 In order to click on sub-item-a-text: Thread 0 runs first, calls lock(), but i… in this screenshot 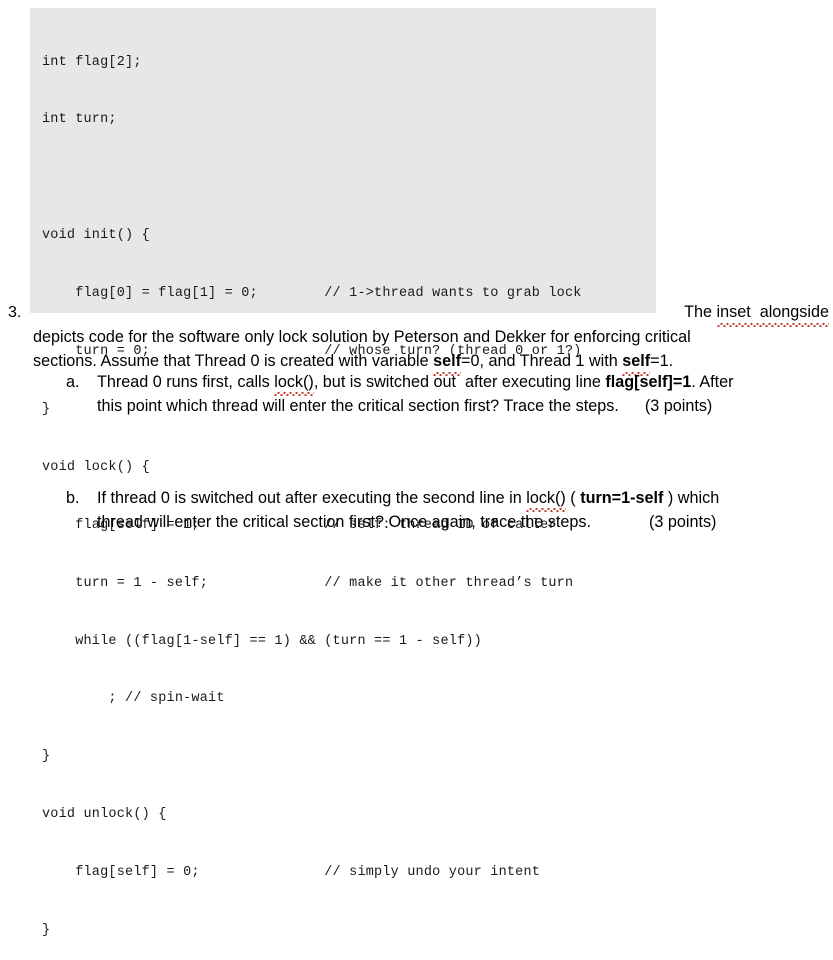, I will do `click(465, 394)`.